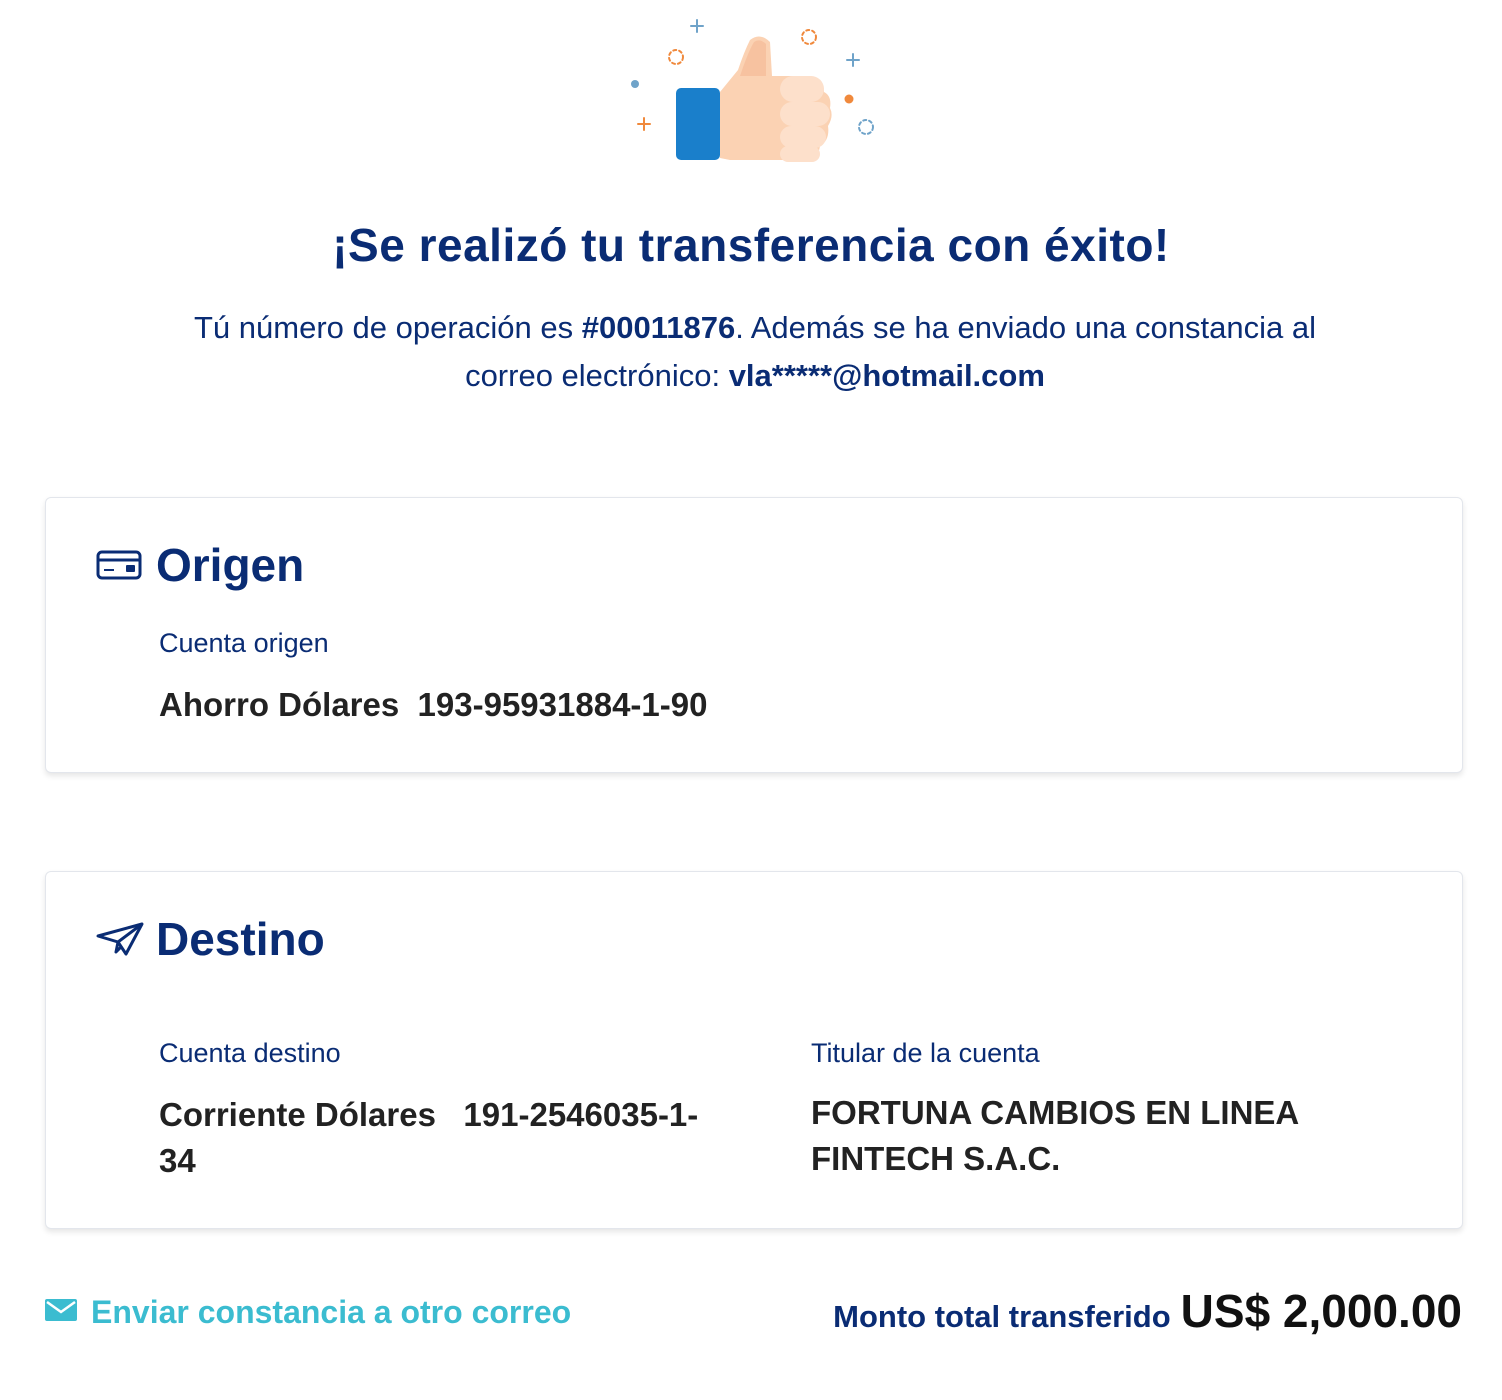 This screenshot has height=1400, width=1502. I want to click on thumbs-up-icon, so click(752, 90).